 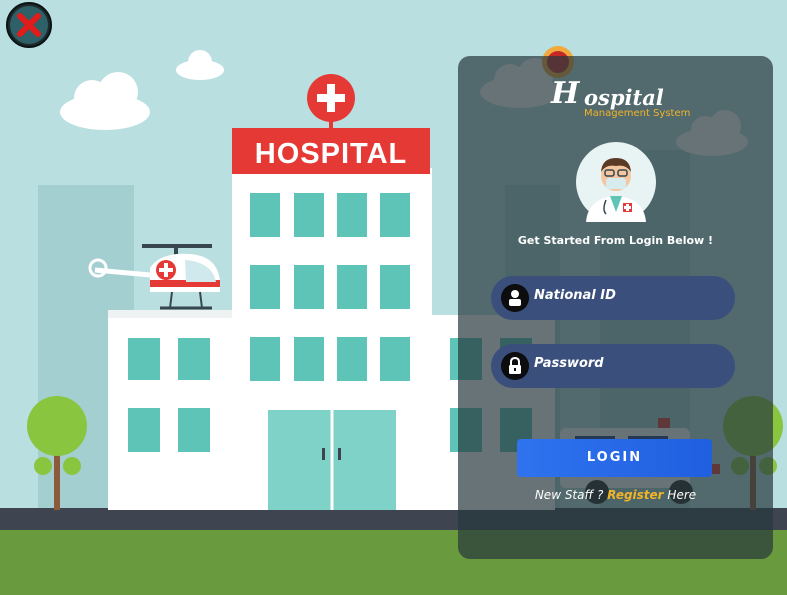 I want to click on app-logo: H ospital Management System, so click(x=615, y=98).